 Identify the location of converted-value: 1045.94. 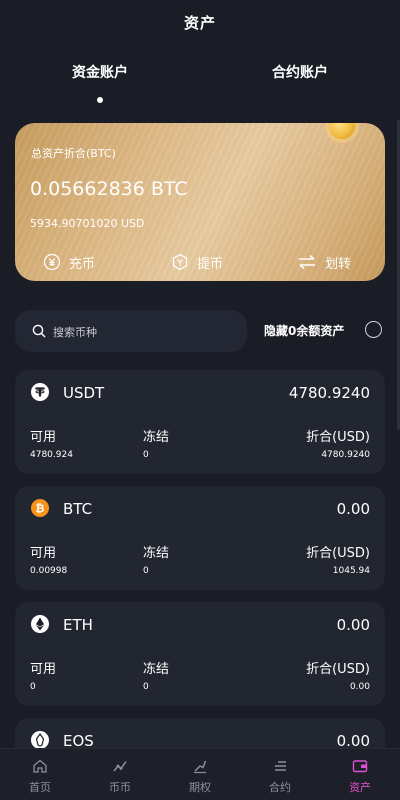
(351, 571).